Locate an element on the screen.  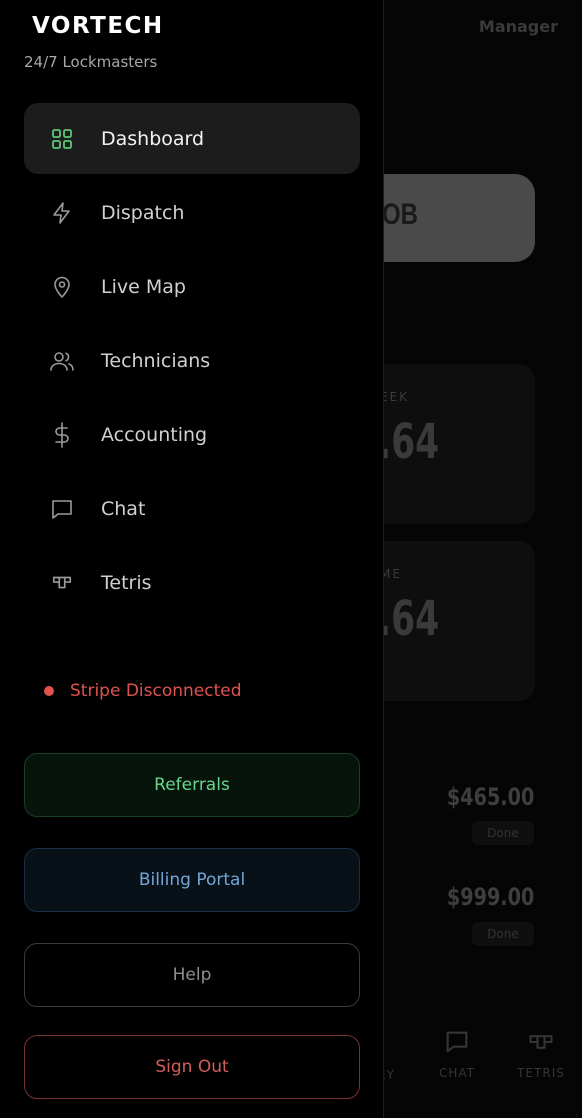
brand-logo: VORTECH is located at coordinates (98, 26).